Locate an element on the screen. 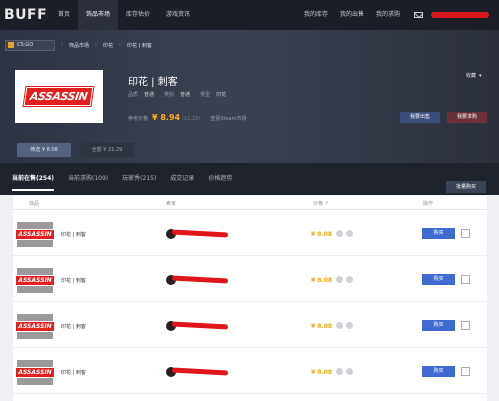 This screenshot has height=401, width=499. item-tags: 品质 普通 类别 普通 类型 印花 is located at coordinates (182, 94).